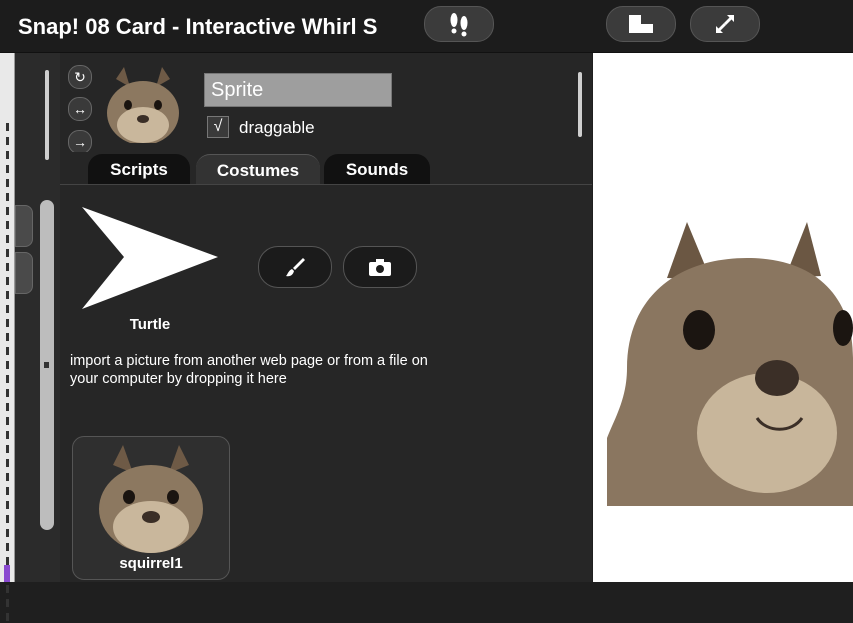 This screenshot has height=623, width=853. I want to click on fullscreen-button, so click(725, 24).